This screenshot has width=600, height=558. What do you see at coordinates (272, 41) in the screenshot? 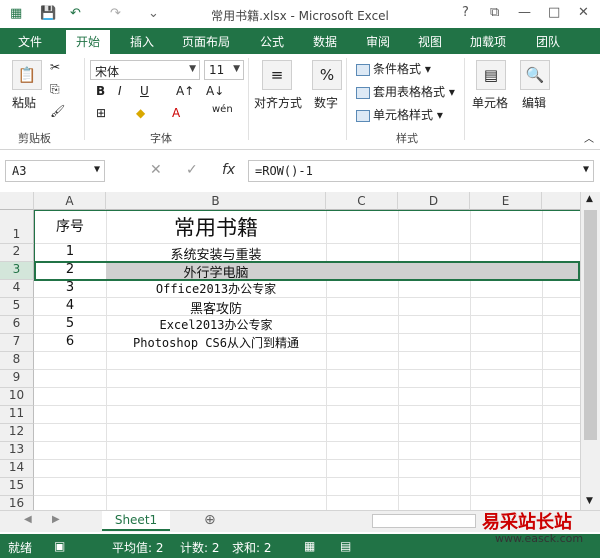
I see `tab-formulas: 公式` at bounding box center [272, 41].